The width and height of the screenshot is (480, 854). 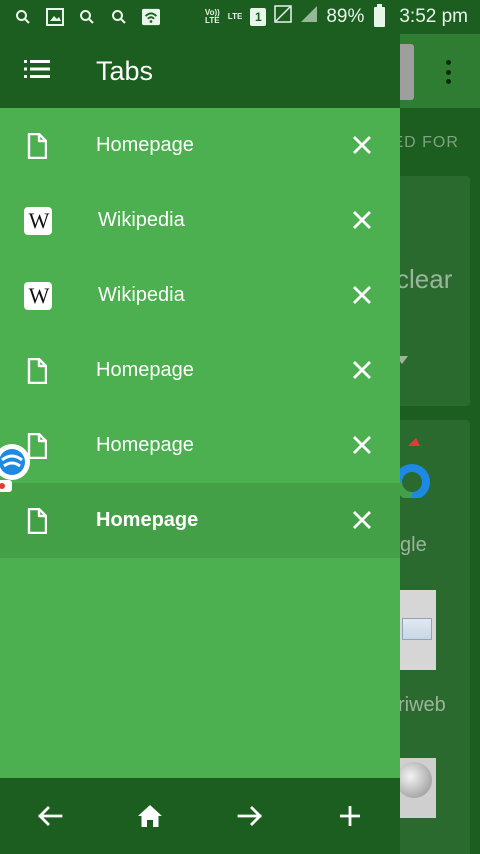 I want to click on wikipedia-globe-thumbnail, so click(x=416, y=788).